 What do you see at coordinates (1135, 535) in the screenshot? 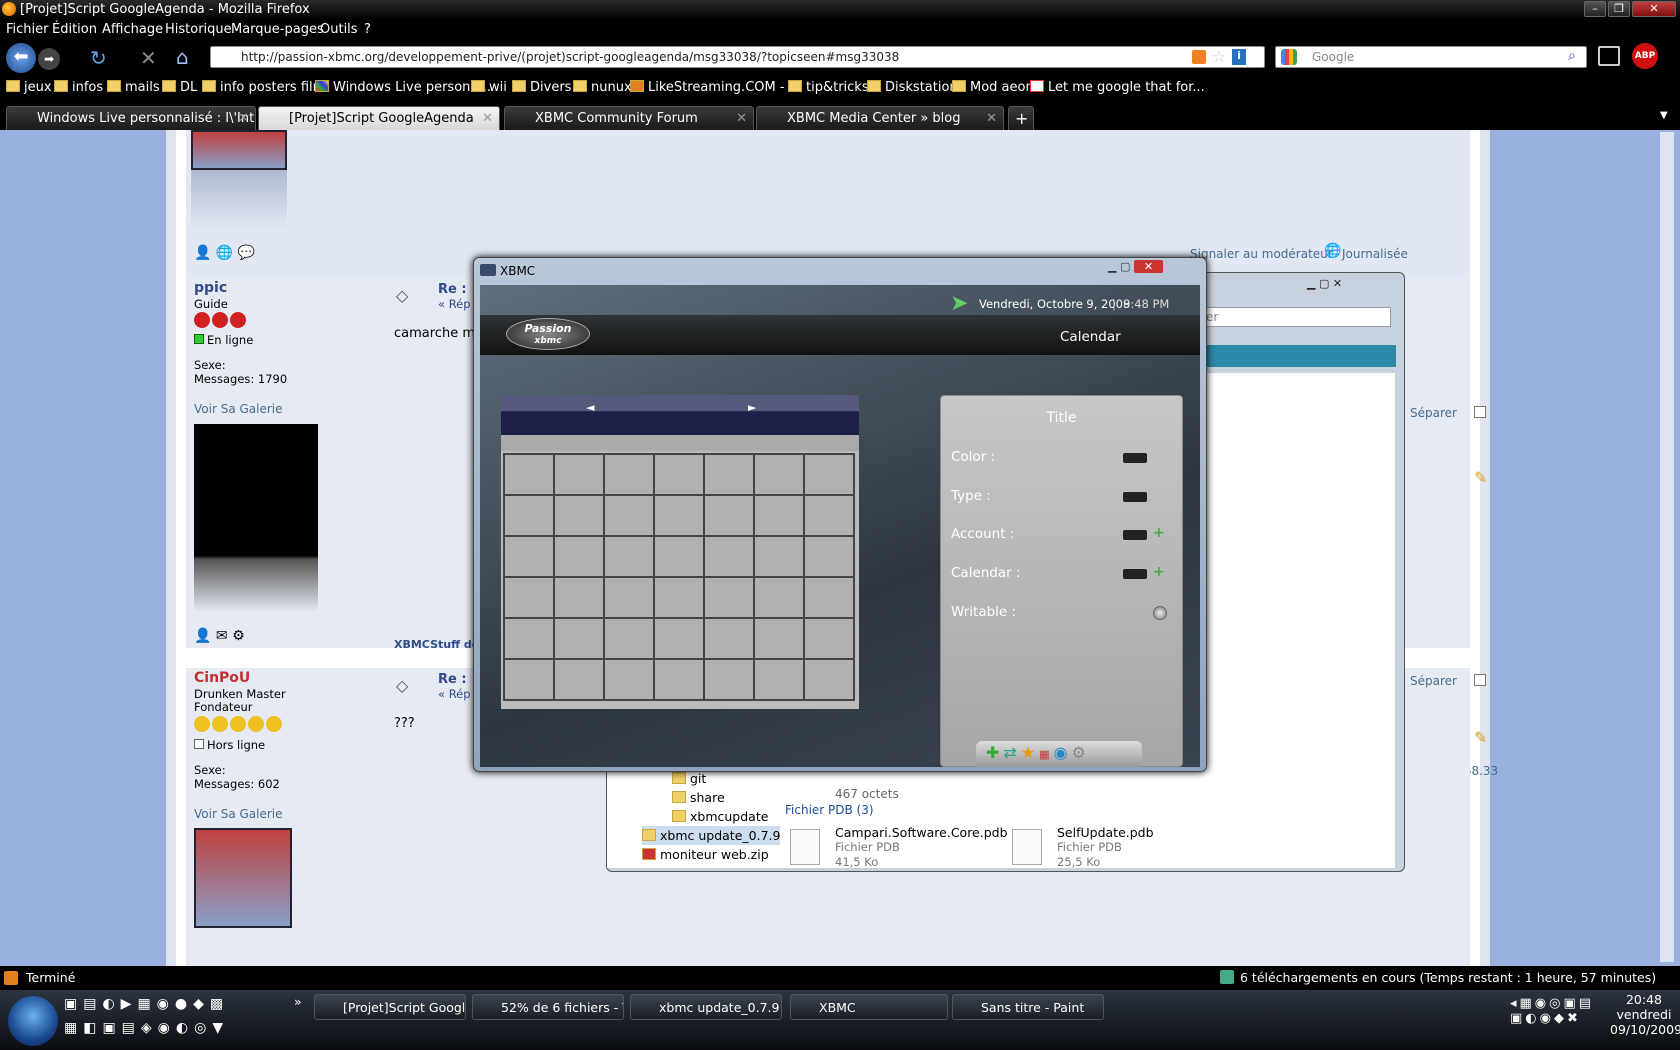
I see `account-spinner` at bounding box center [1135, 535].